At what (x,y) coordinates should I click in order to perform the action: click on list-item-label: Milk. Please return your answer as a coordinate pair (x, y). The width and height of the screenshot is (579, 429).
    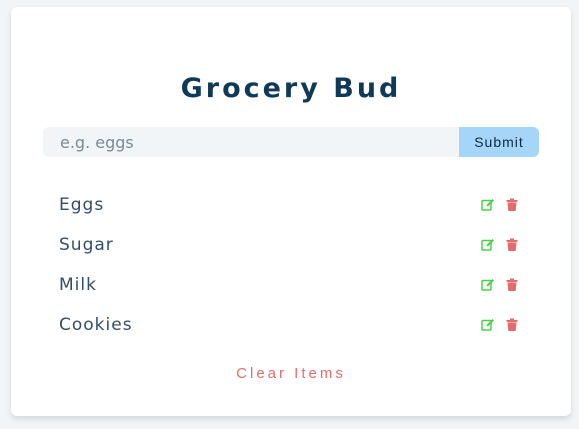
    Looking at the image, I should click on (78, 285).